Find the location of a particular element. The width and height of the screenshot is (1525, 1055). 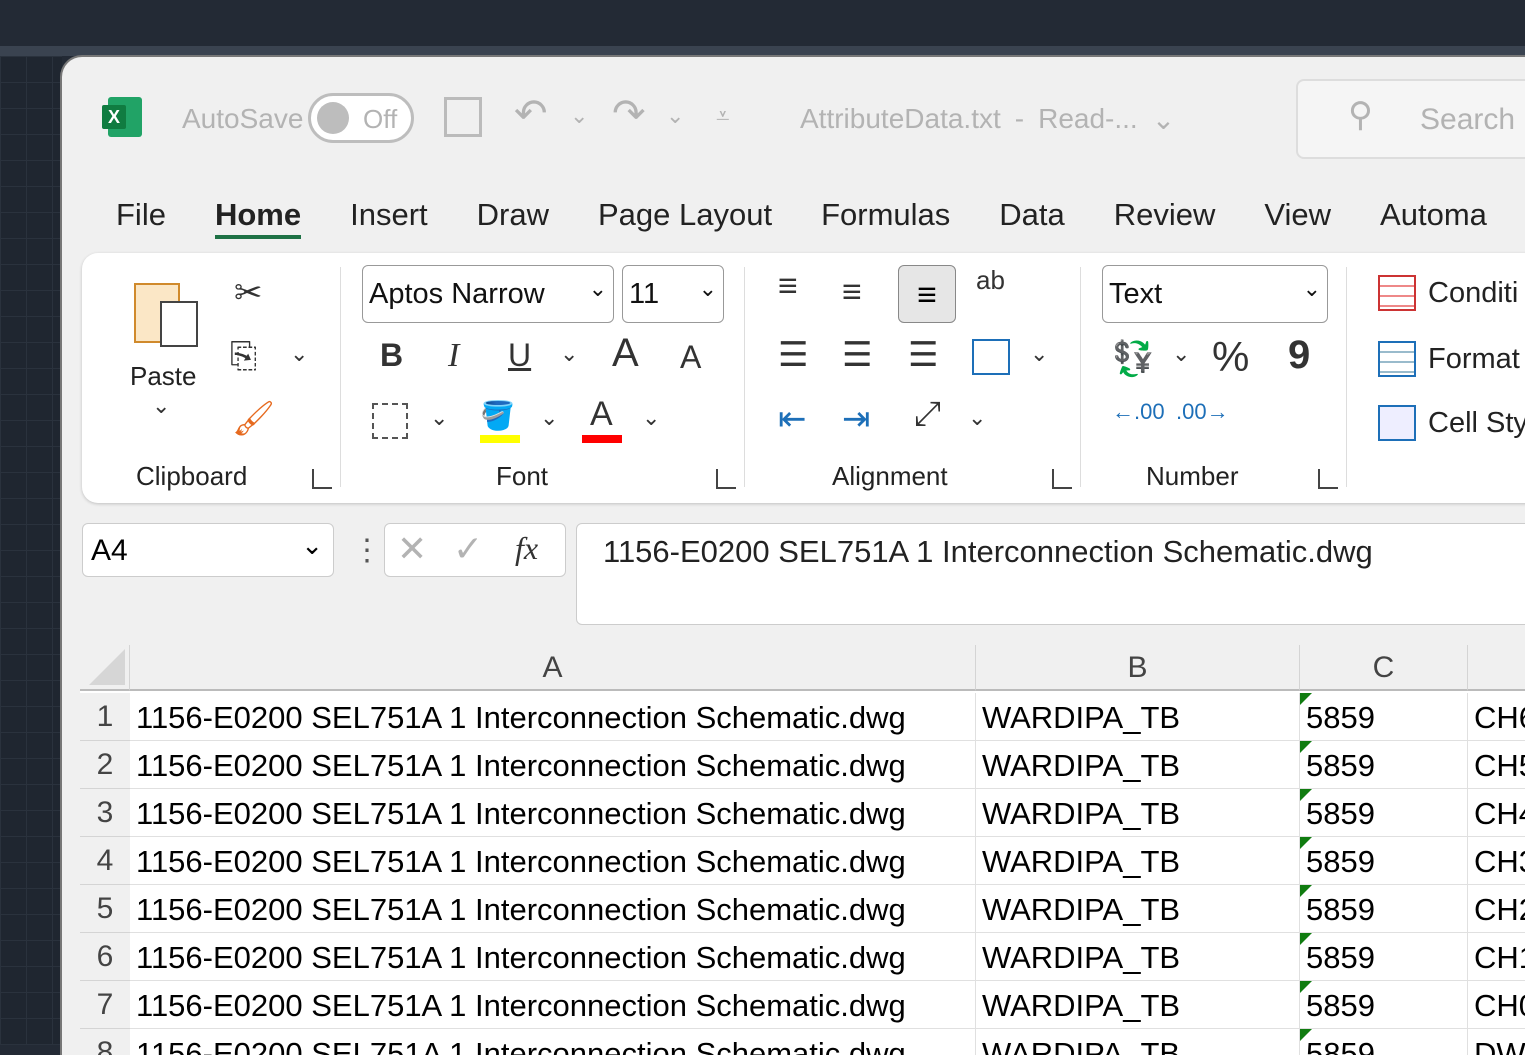

paste-dropdown-icon: ⌄ is located at coordinates (161, 406).